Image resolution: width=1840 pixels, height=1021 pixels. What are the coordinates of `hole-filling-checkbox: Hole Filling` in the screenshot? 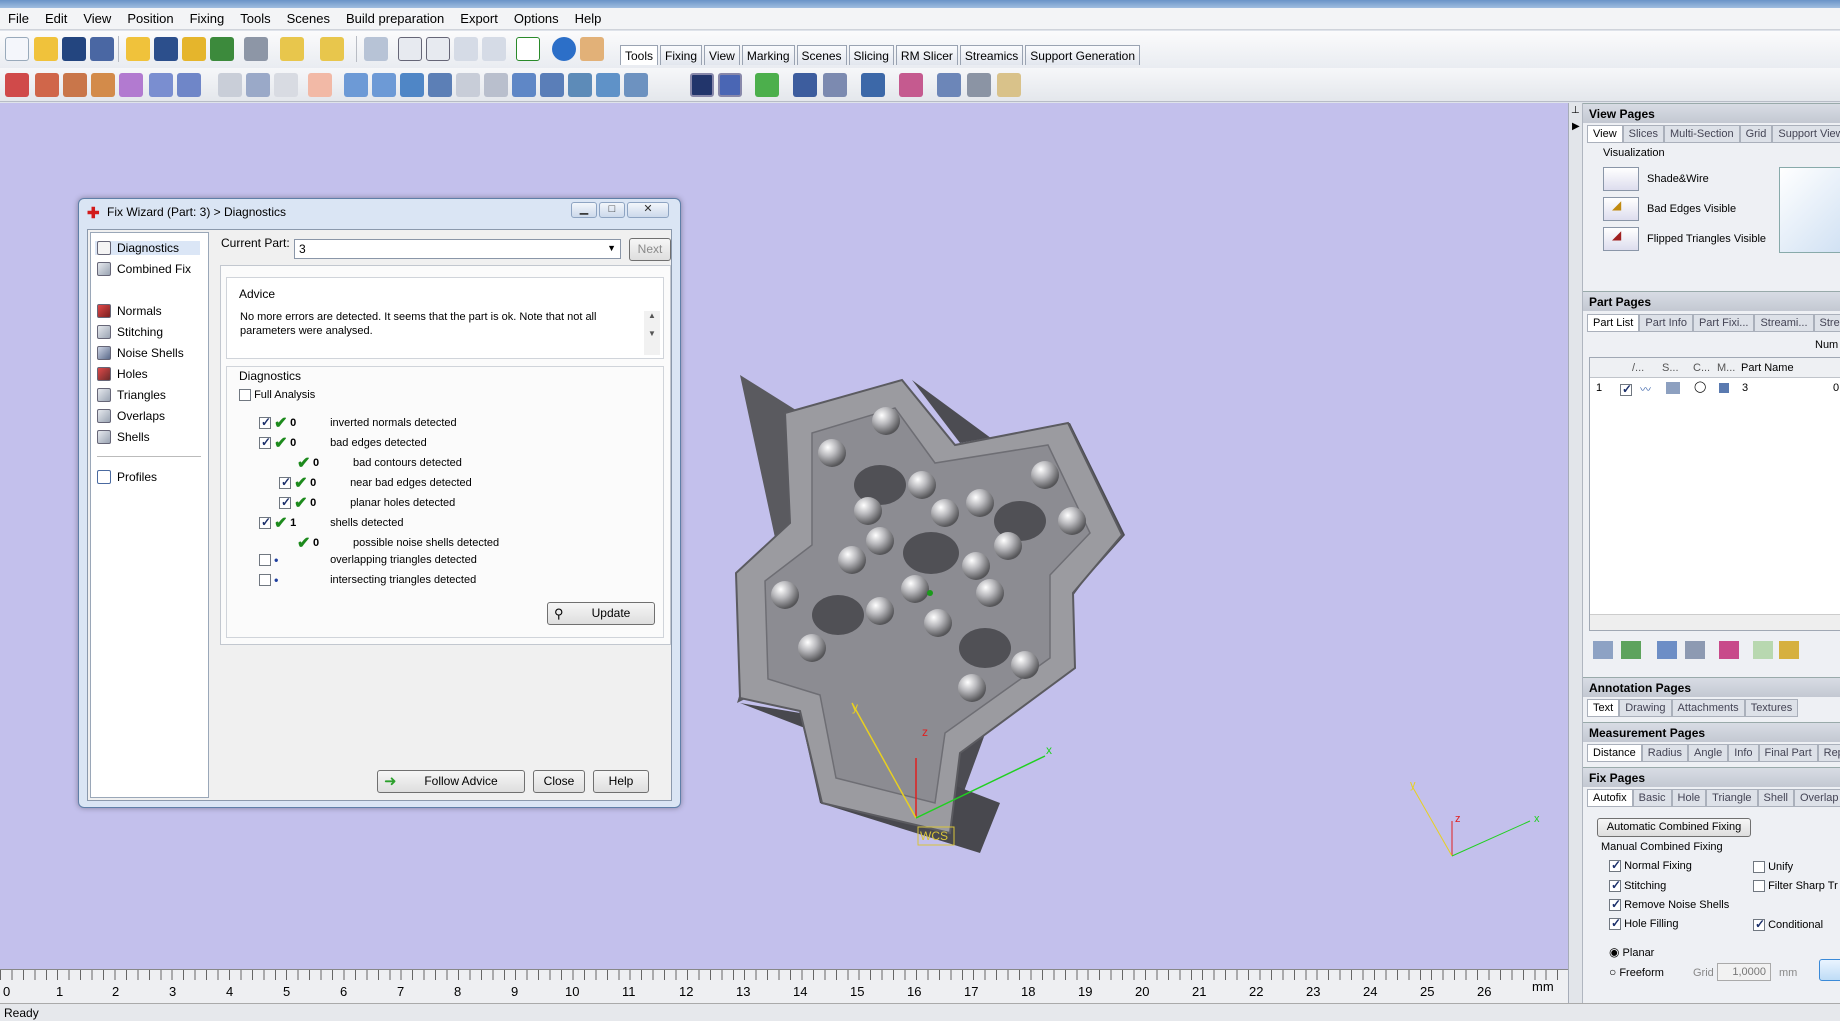 It's located at (1643, 923).